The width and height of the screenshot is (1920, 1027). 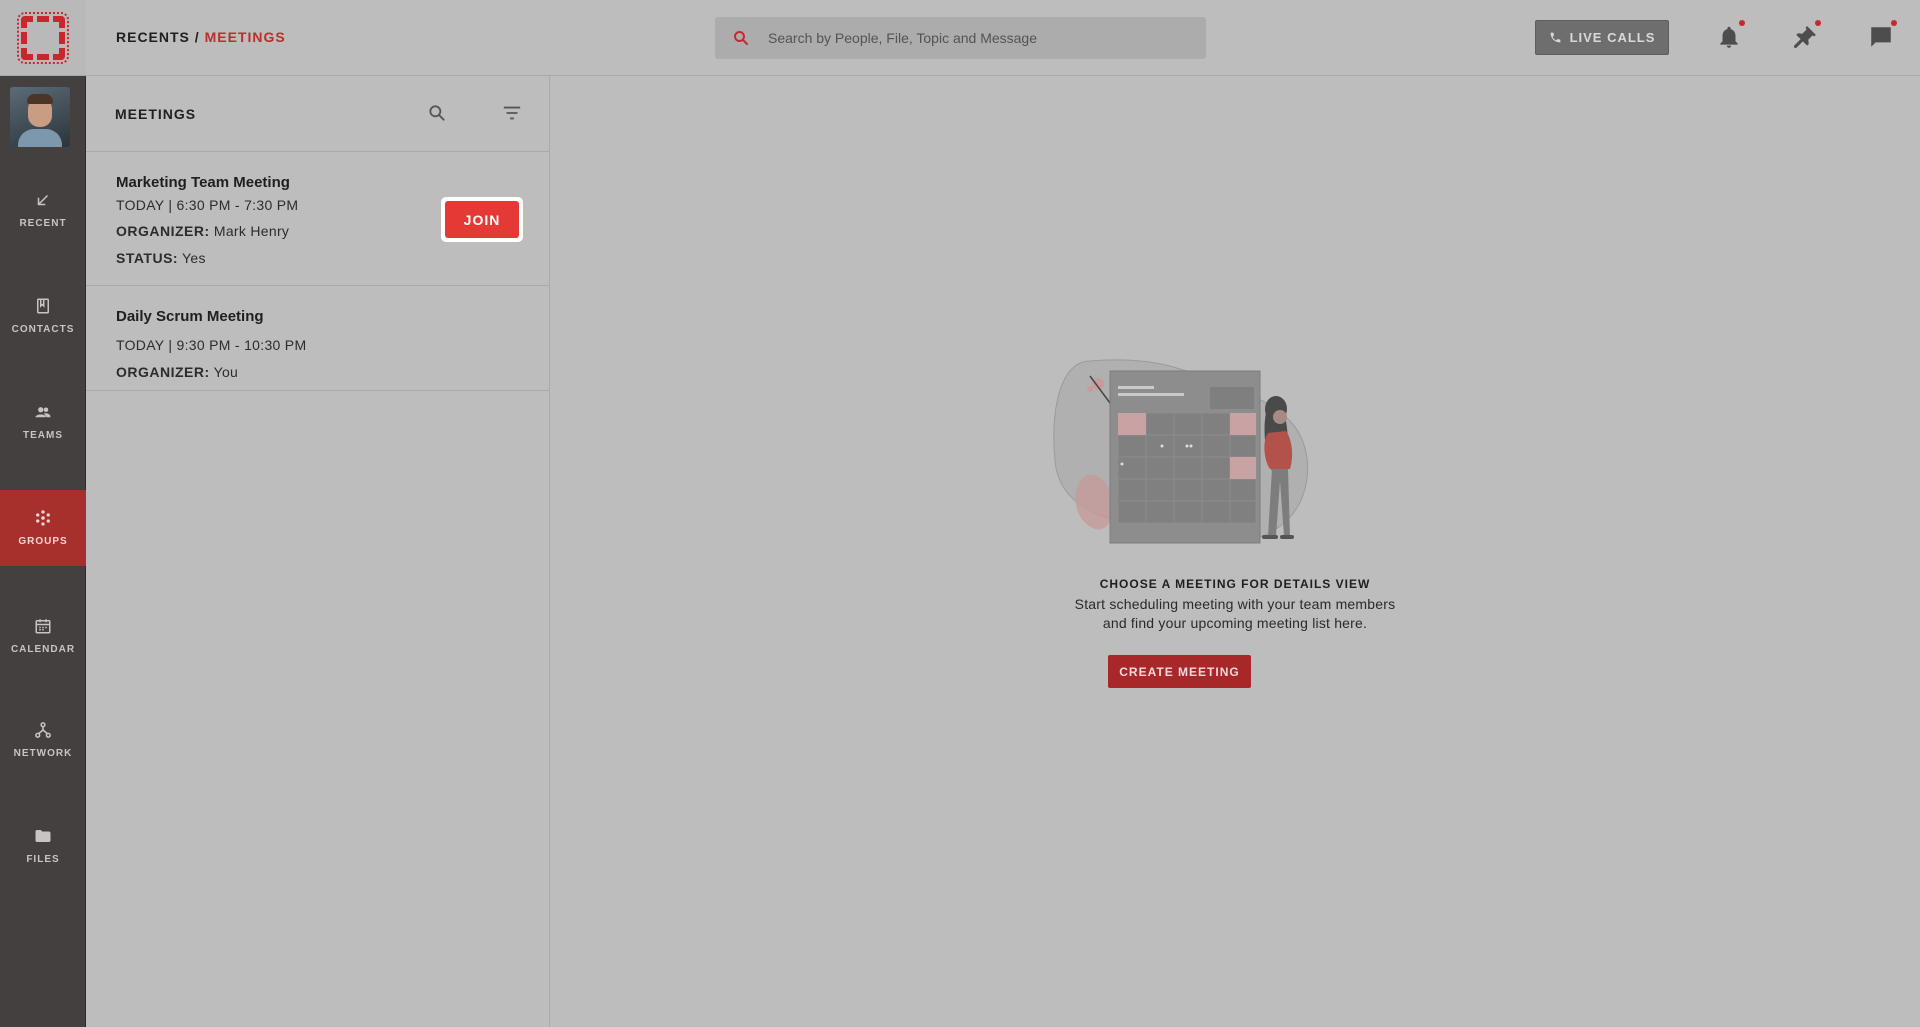 What do you see at coordinates (40, 117) in the screenshot?
I see `user-avatar` at bounding box center [40, 117].